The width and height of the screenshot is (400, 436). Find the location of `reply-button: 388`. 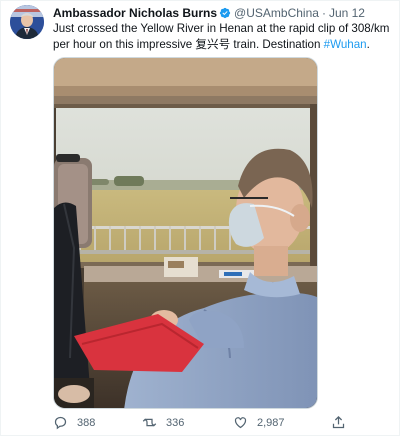

reply-button: 388 is located at coordinates (74, 422).